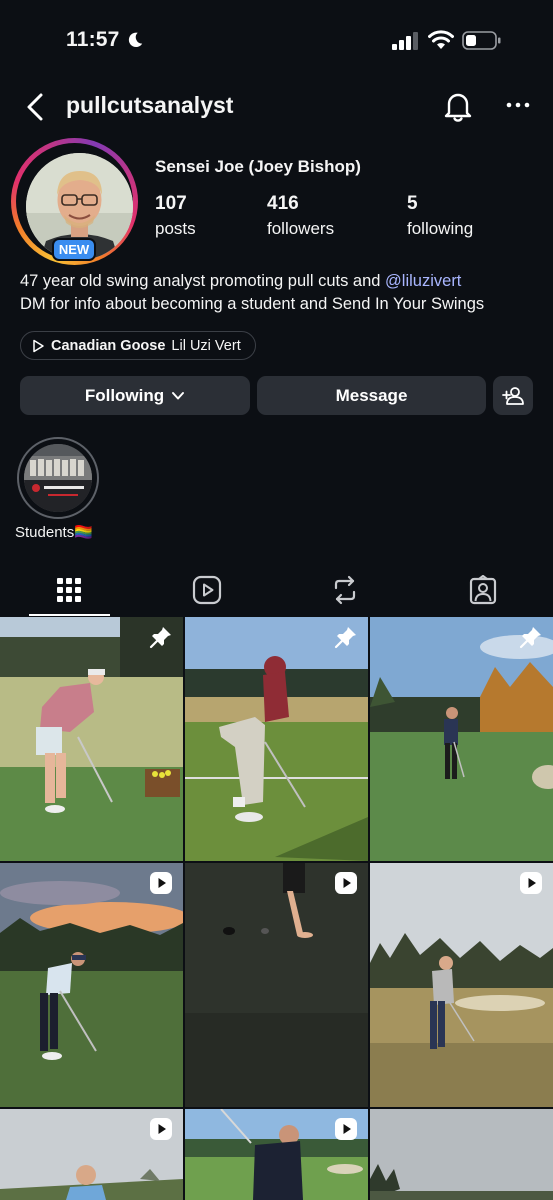  Describe the element at coordinates (440, 216) in the screenshot. I see `stat-following: 5 following` at that location.